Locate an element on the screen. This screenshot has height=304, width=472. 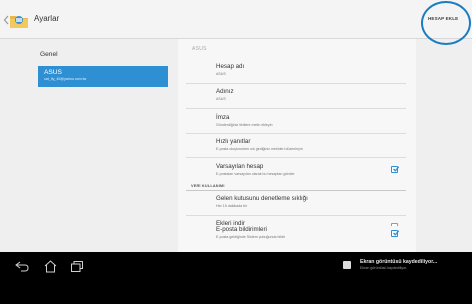
setting-title: E-posta bildirimleri is located at coordinates (241, 229).